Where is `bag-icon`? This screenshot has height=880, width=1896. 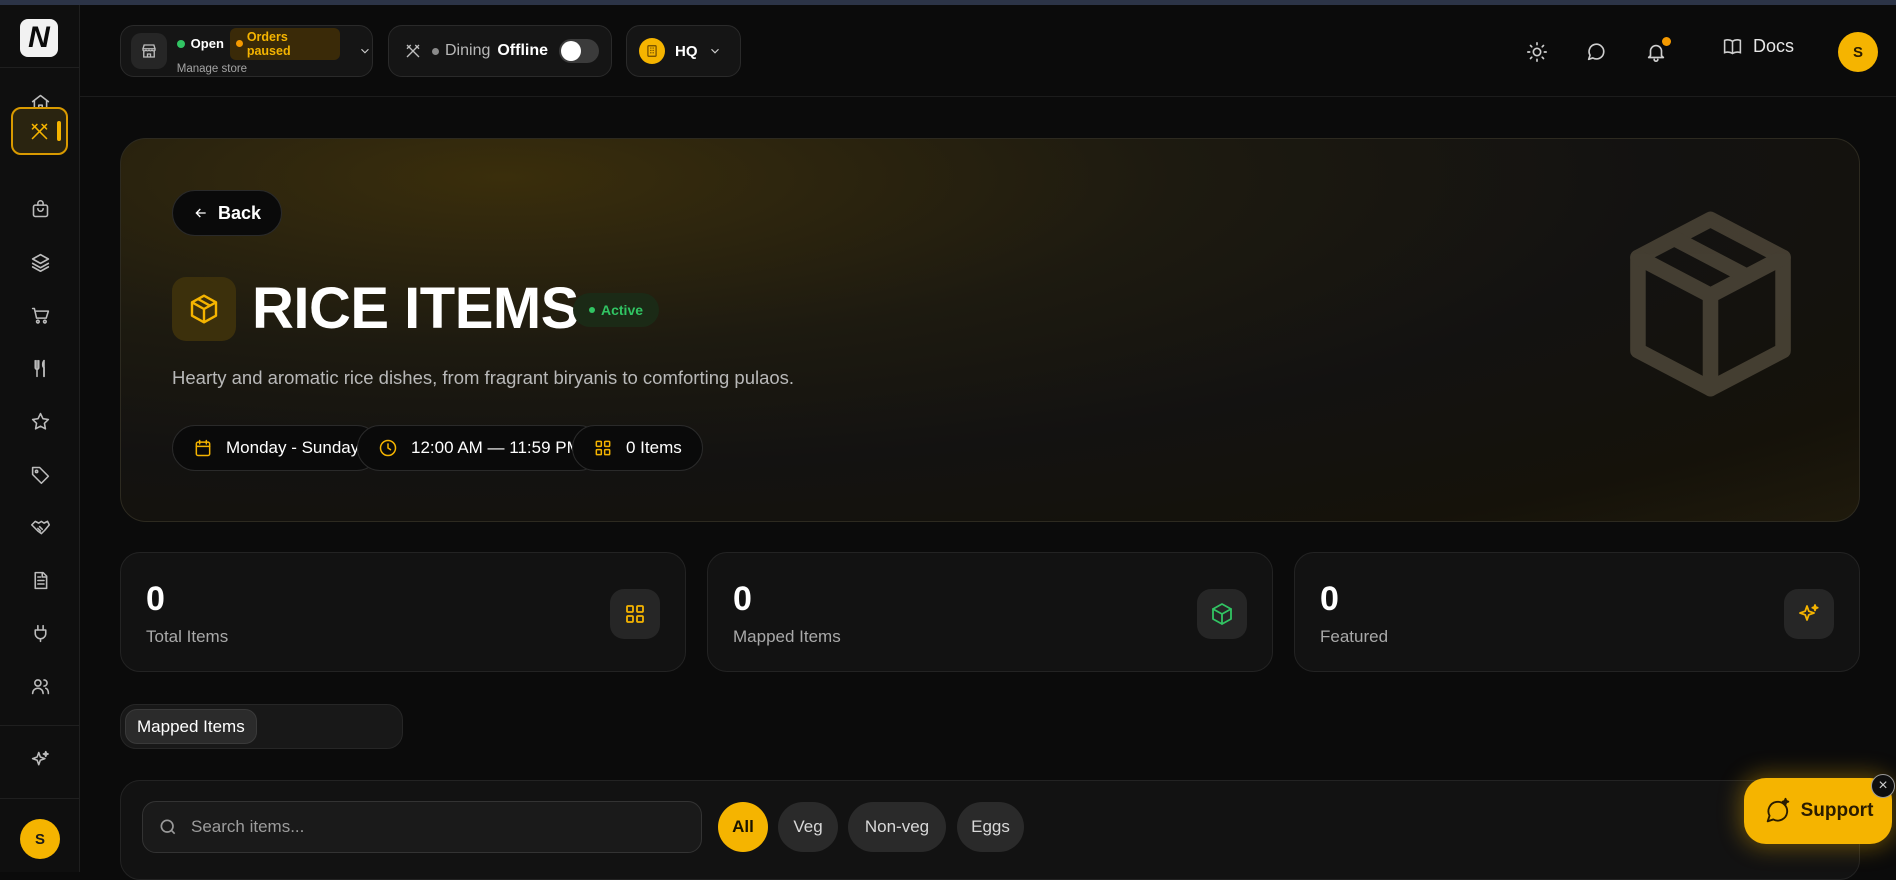 bag-icon is located at coordinates (40, 208).